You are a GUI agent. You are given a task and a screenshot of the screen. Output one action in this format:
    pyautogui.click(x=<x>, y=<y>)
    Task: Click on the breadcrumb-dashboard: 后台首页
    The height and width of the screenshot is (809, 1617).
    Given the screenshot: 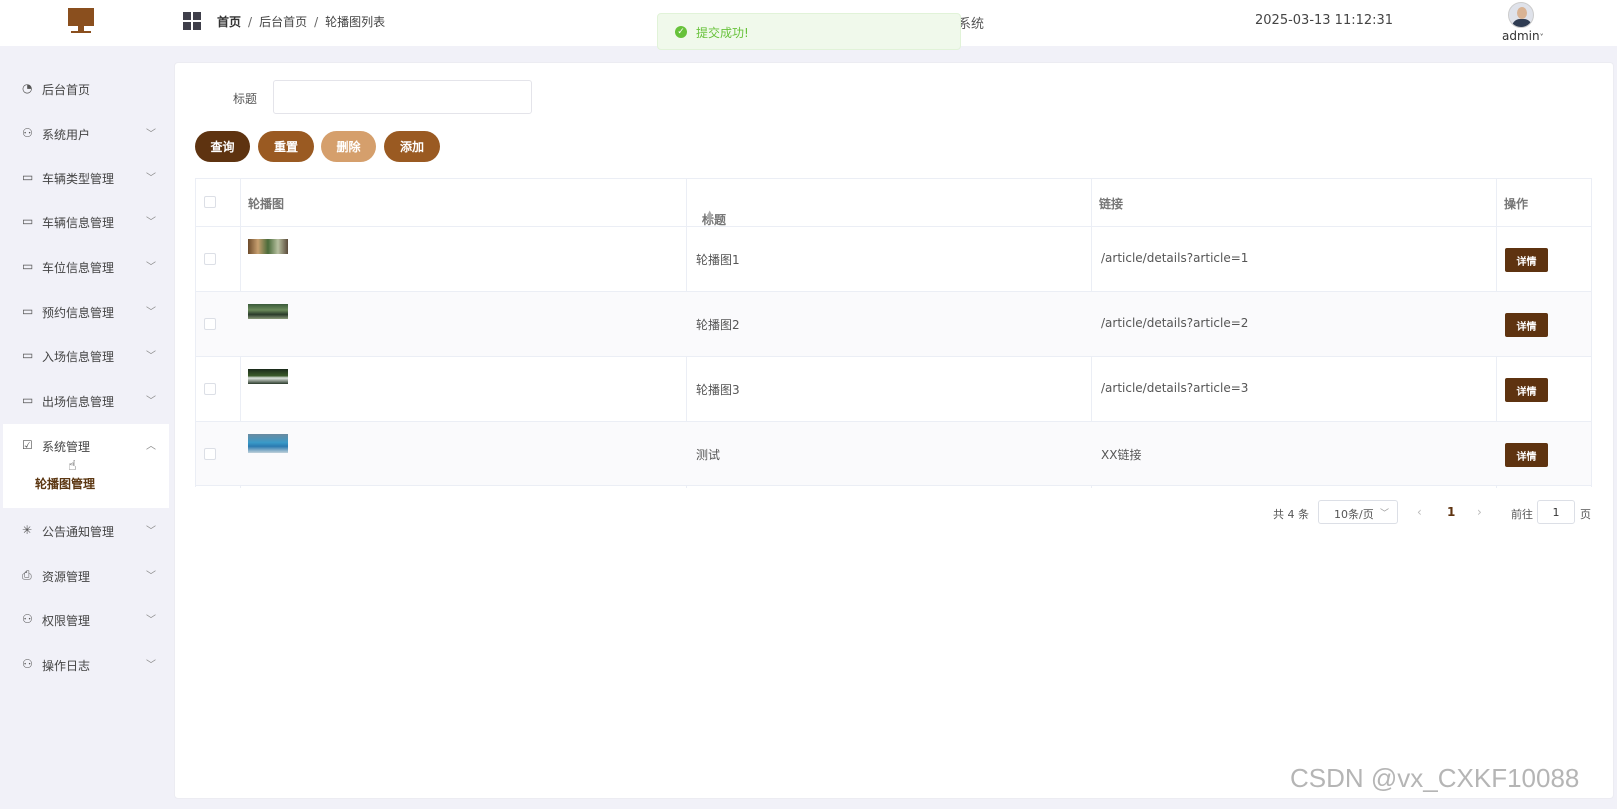 What is the action you would take?
    pyautogui.click(x=283, y=22)
    